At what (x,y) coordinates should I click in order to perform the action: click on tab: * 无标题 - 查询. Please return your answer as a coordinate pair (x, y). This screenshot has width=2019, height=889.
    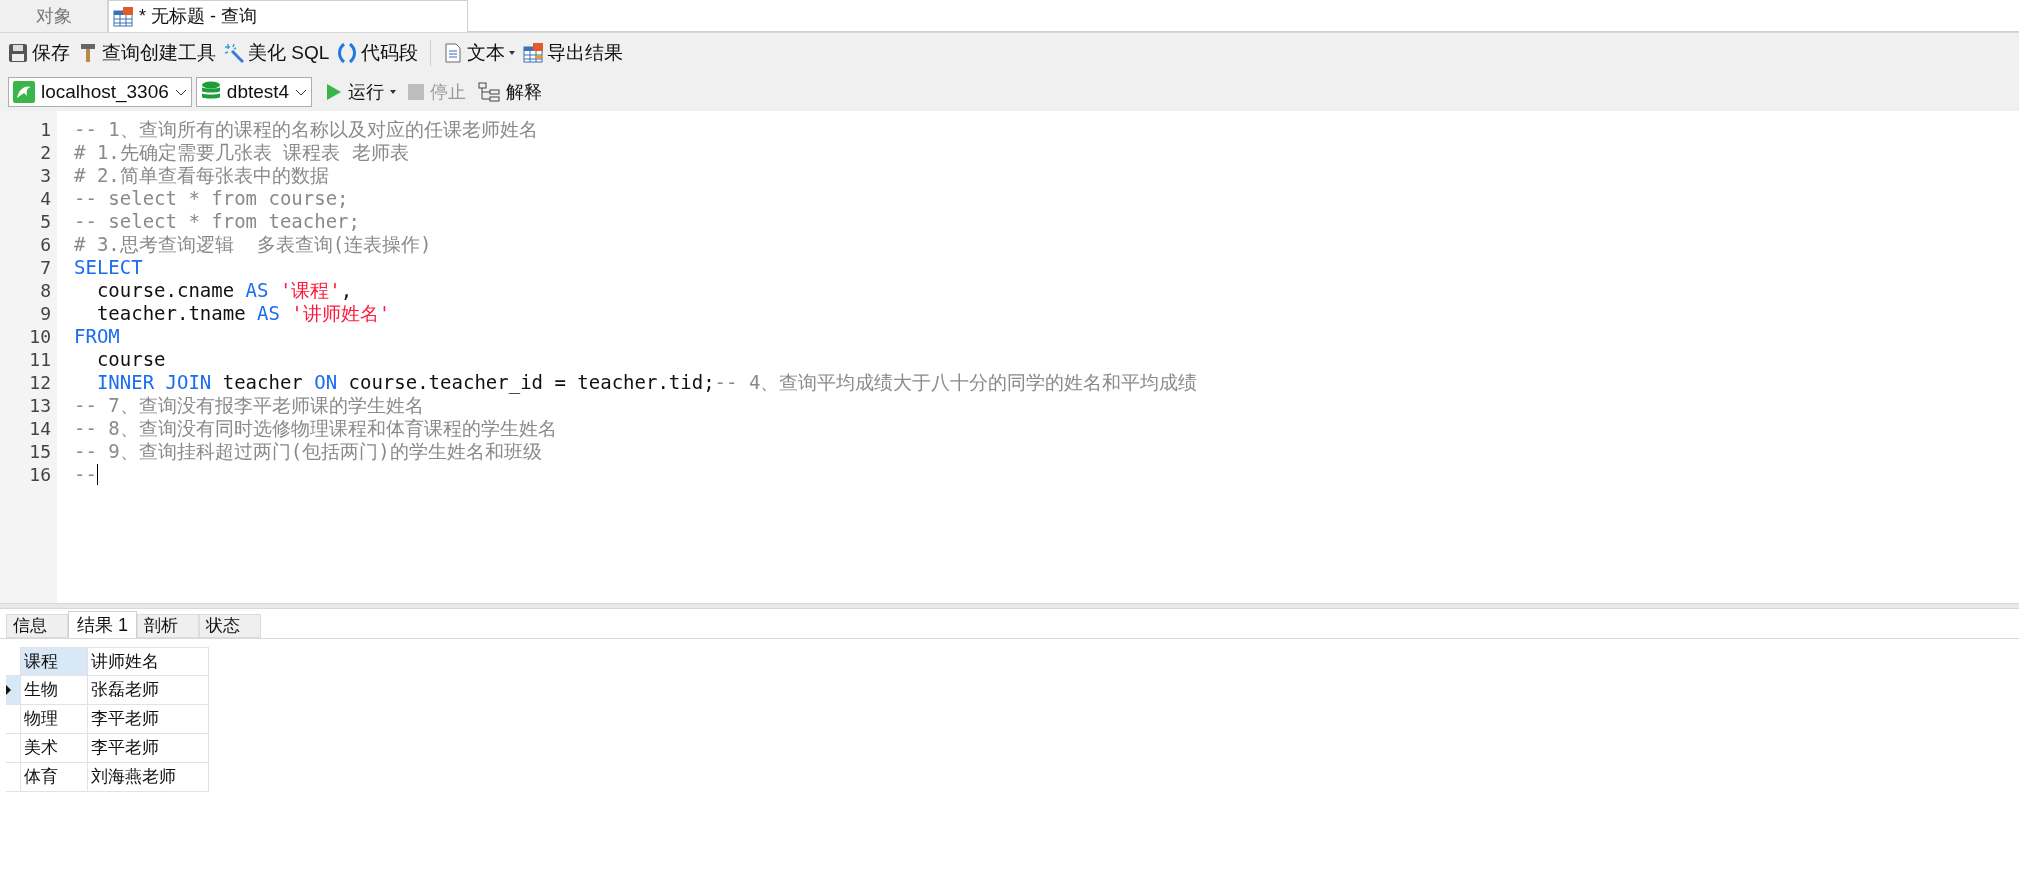
    Looking at the image, I should click on (288, 16).